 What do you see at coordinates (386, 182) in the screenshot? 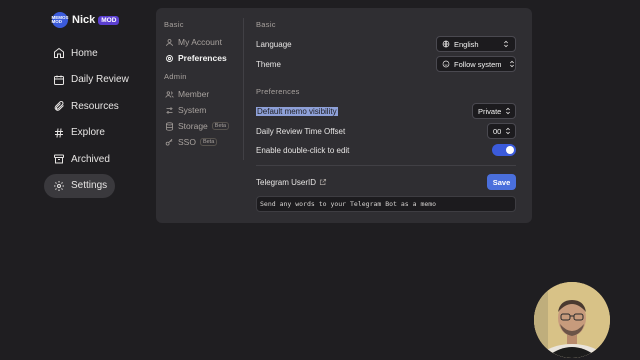
I see `telegram-row: Telegram UserID Save` at bounding box center [386, 182].